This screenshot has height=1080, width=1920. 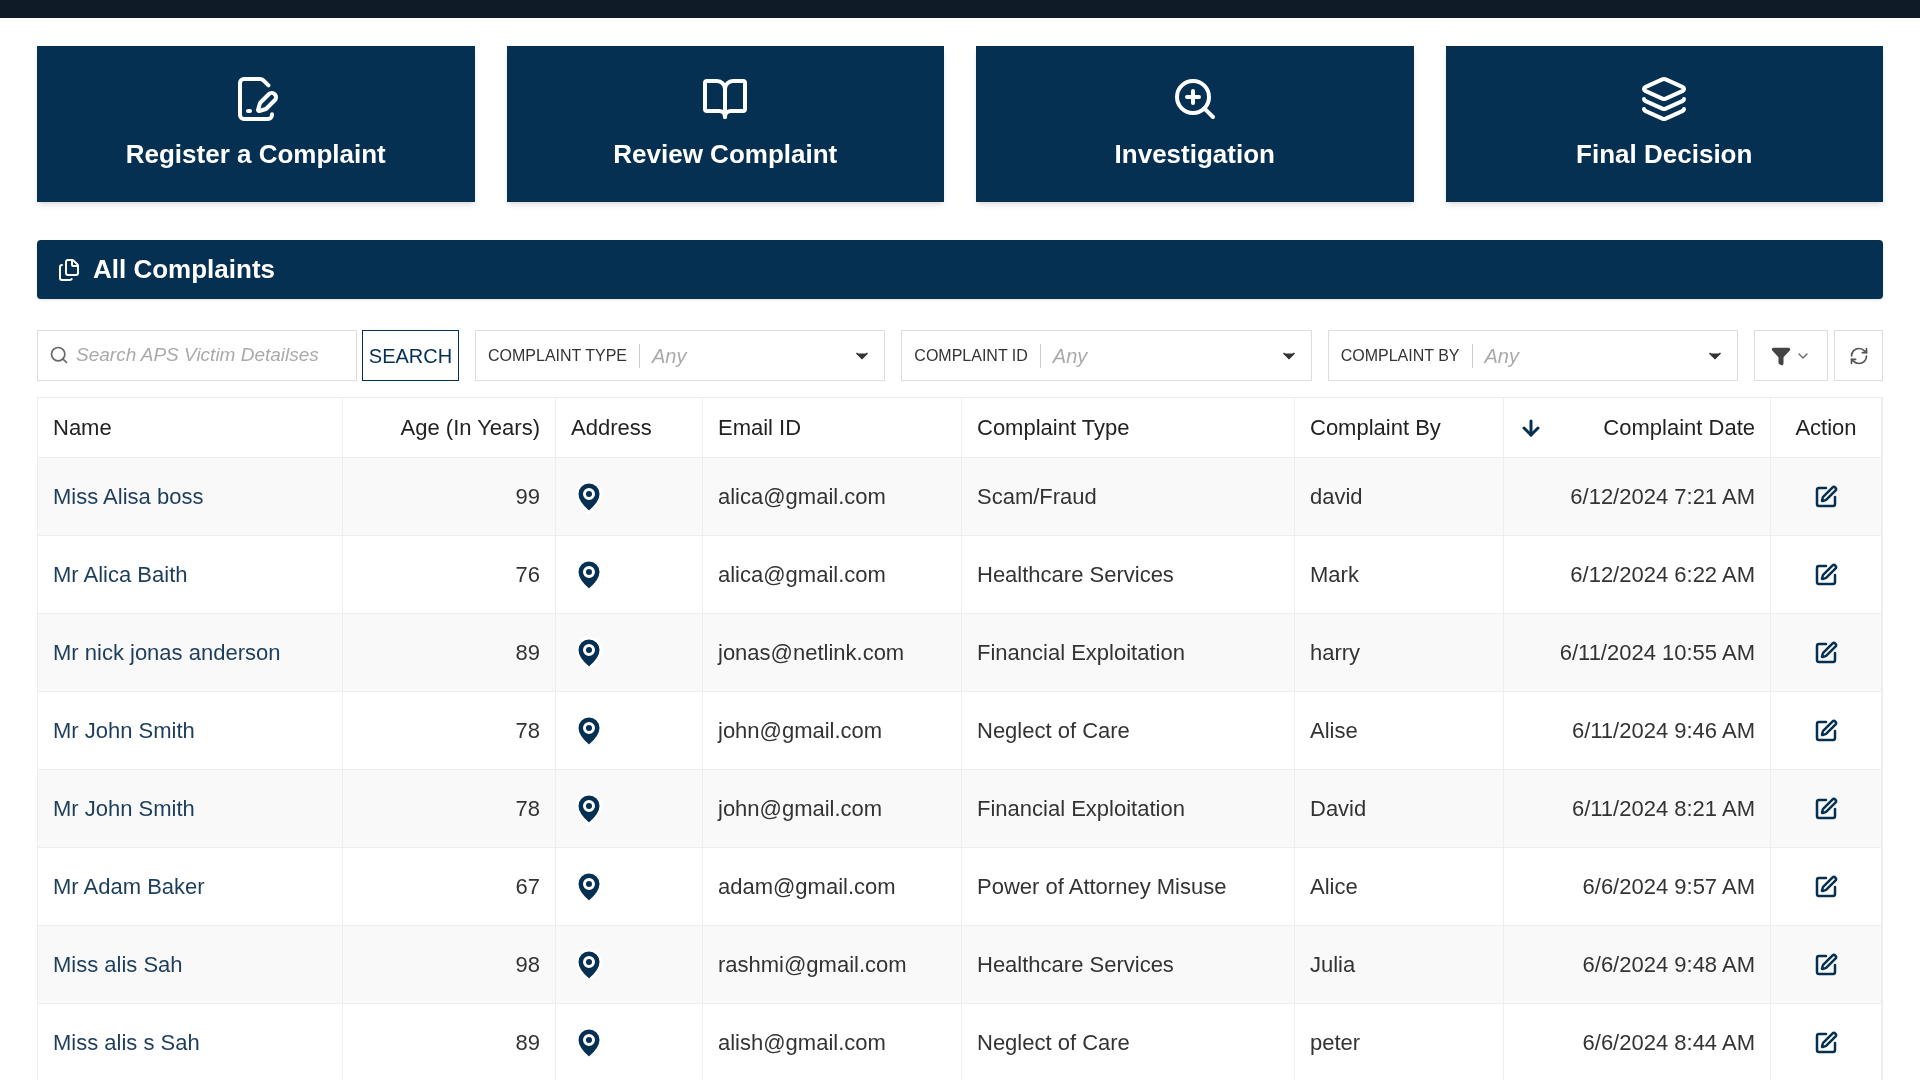 What do you see at coordinates (1637, 427) in the screenshot?
I see `column-header: Complaint Date` at bounding box center [1637, 427].